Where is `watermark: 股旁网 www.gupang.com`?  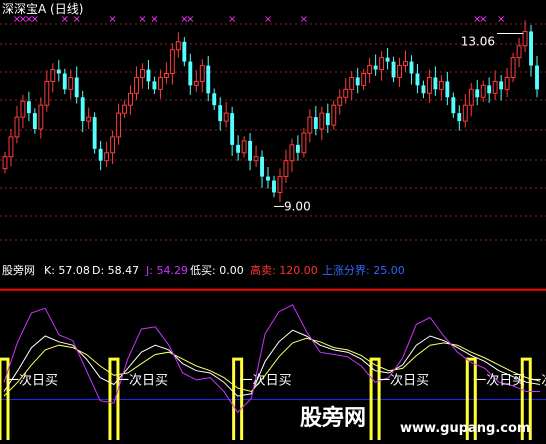 watermark: 股旁网 www.gupang.com is located at coordinates (415, 420).